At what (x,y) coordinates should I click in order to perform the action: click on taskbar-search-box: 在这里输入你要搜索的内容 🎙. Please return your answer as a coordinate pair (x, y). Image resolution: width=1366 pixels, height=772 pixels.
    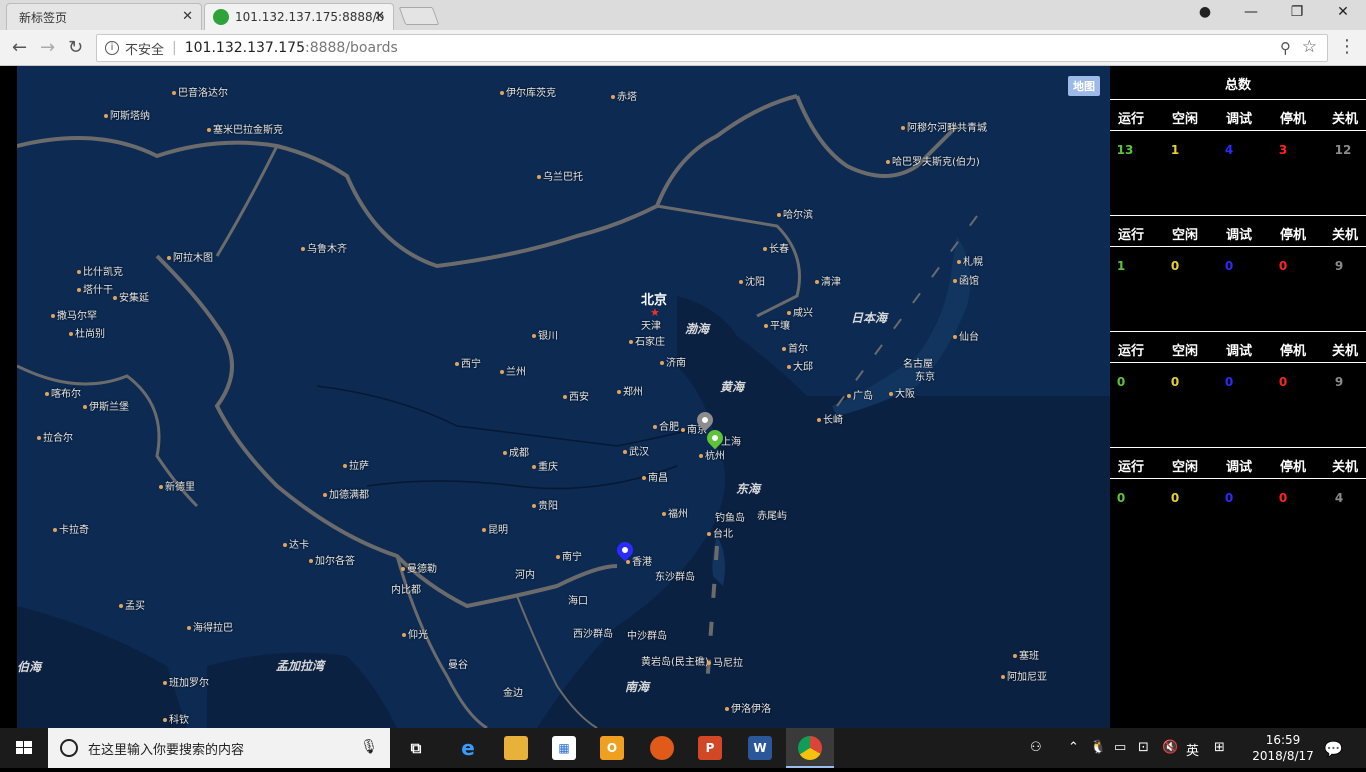
    Looking at the image, I should click on (219, 748).